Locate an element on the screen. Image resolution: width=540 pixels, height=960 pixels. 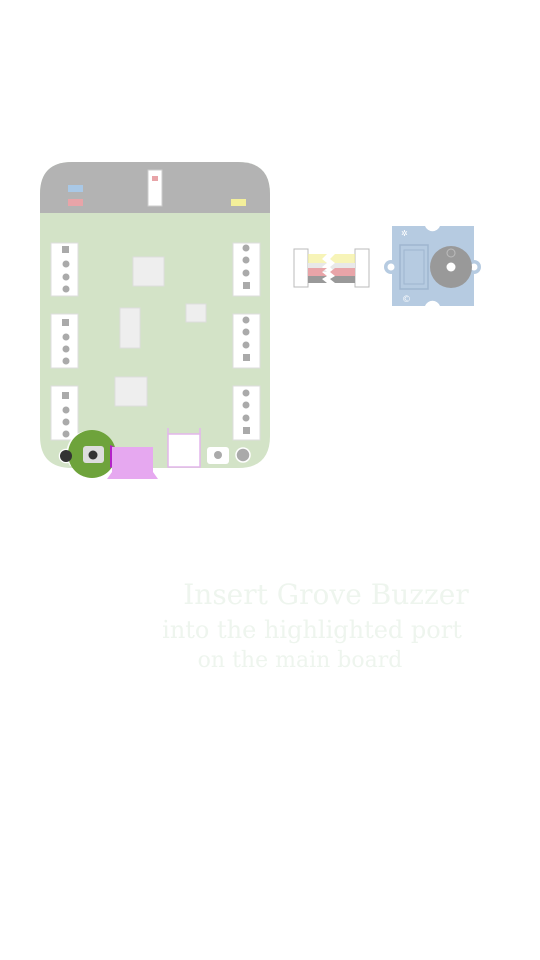
instruction-line-1: Insert Grove Buzzer is located at coordinates (326, 594).